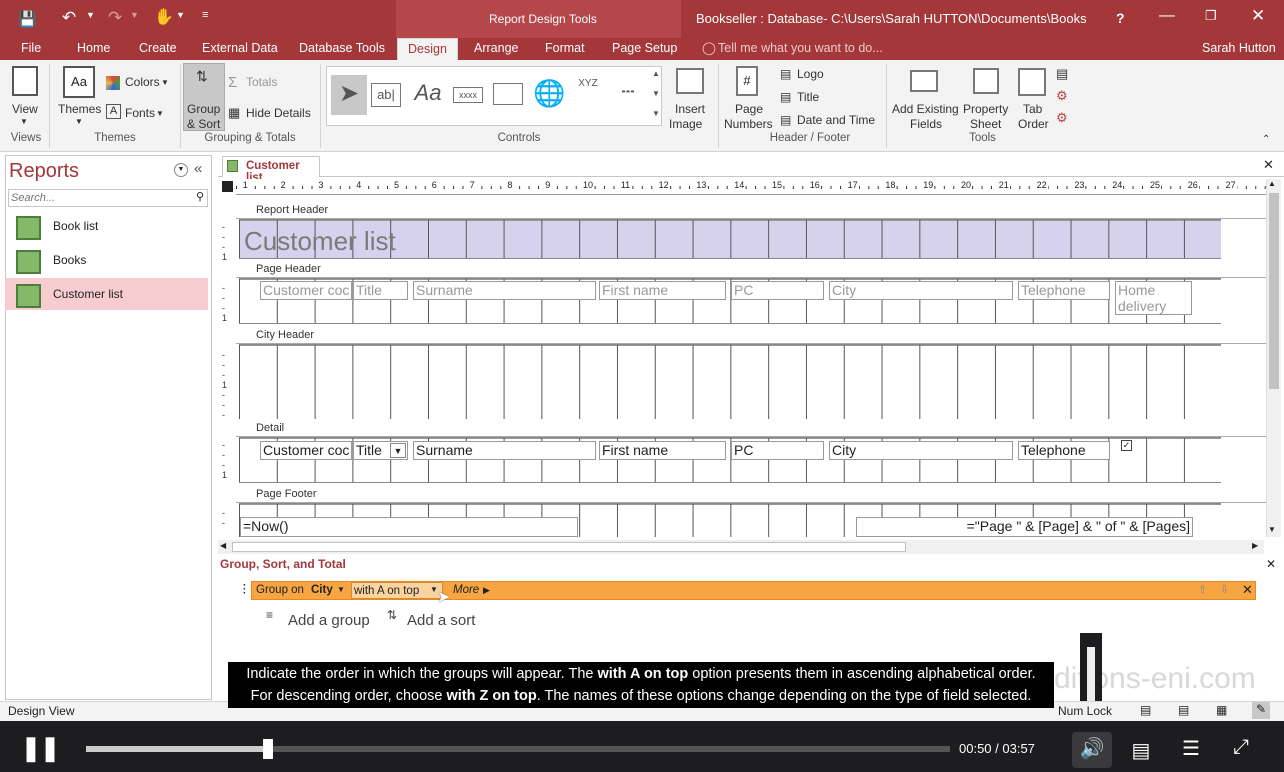 The image size is (1284, 772). What do you see at coordinates (486, 590) in the screenshot?
I see `more-arrow-icon: ▶` at bounding box center [486, 590].